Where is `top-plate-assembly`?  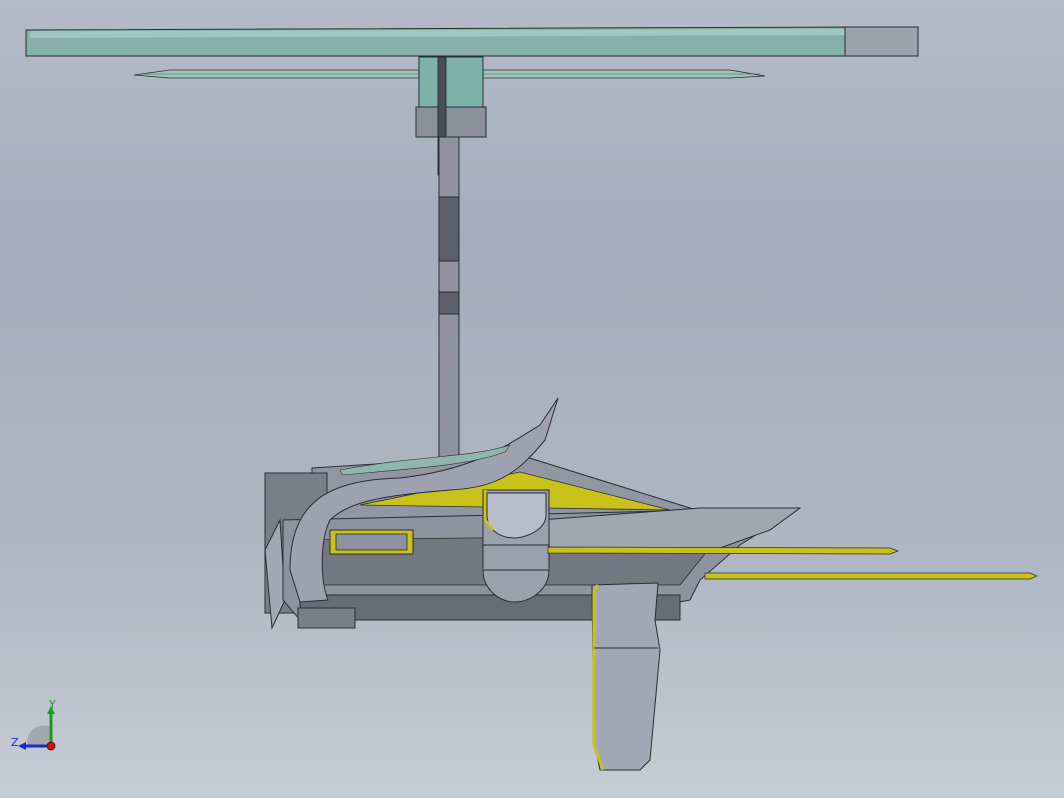
top-plate-assembly is located at coordinates (472, 82).